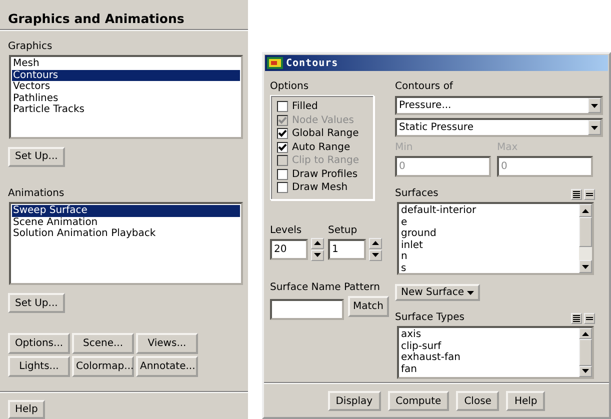  What do you see at coordinates (347, 249) in the screenshot?
I see `setup-field: 1` at bounding box center [347, 249].